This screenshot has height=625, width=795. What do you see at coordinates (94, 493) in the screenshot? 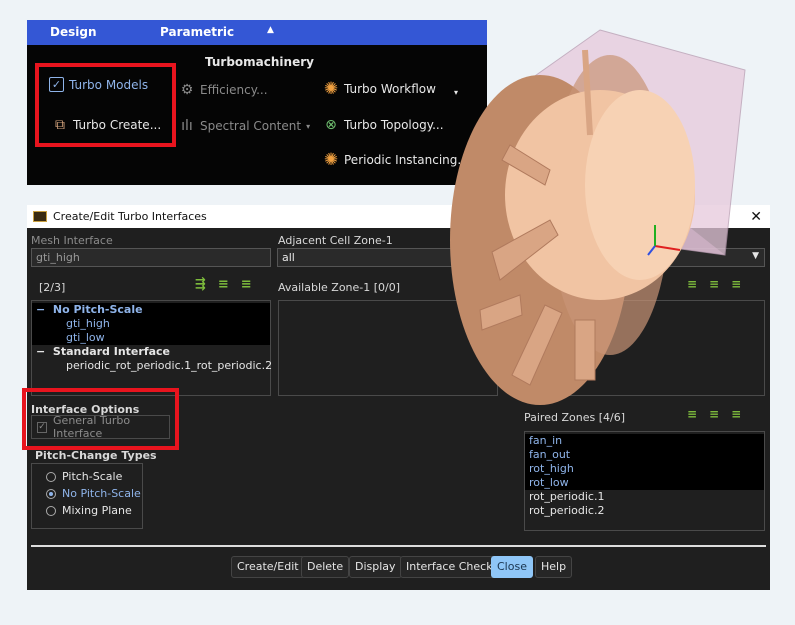
I see `radio-no-pitch-scale: No Pitch-Scale` at bounding box center [94, 493].